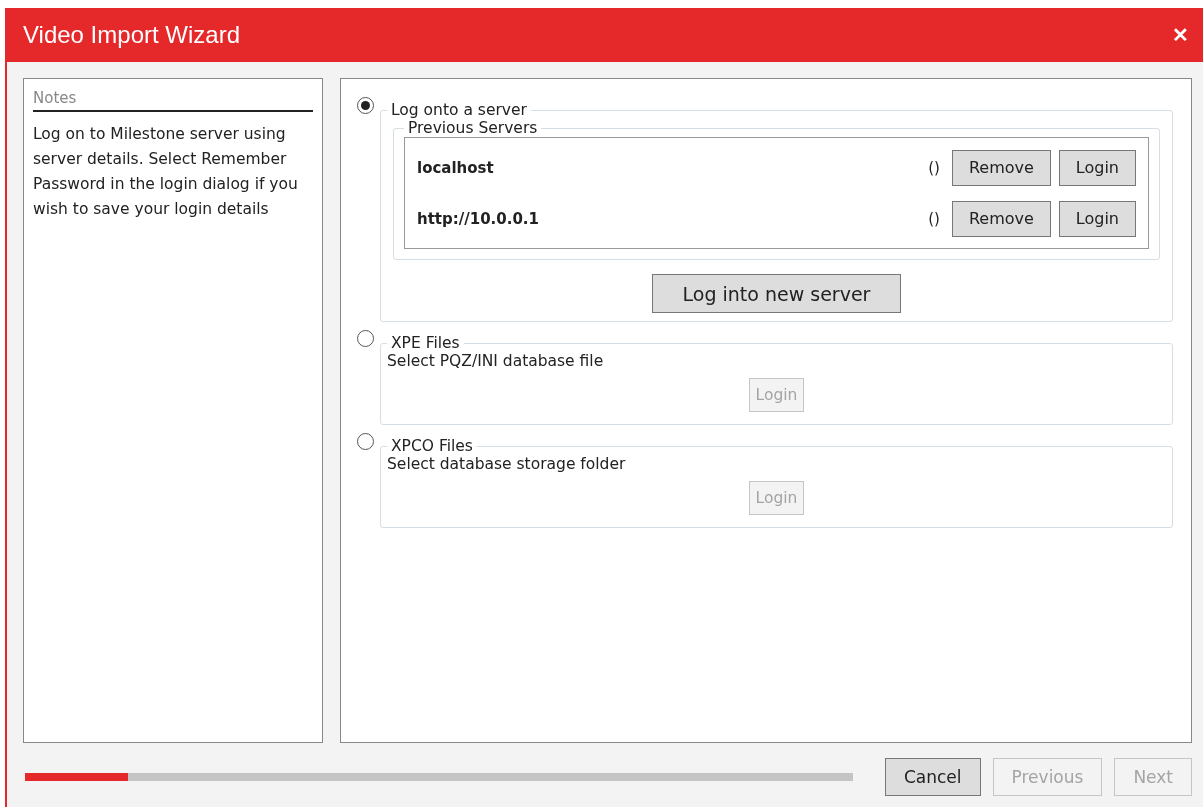 This screenshot has width=1203, height=807. I want to click on option-description: Select PQZ/INI database file, so click(496, 361).